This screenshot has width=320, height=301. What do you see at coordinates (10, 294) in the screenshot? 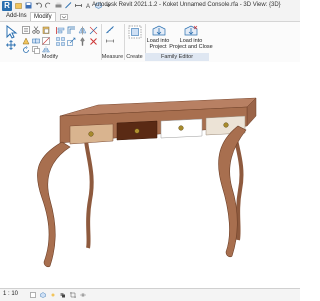
I see `view-scale: 1 : 10` at bounding box center [10, 294].